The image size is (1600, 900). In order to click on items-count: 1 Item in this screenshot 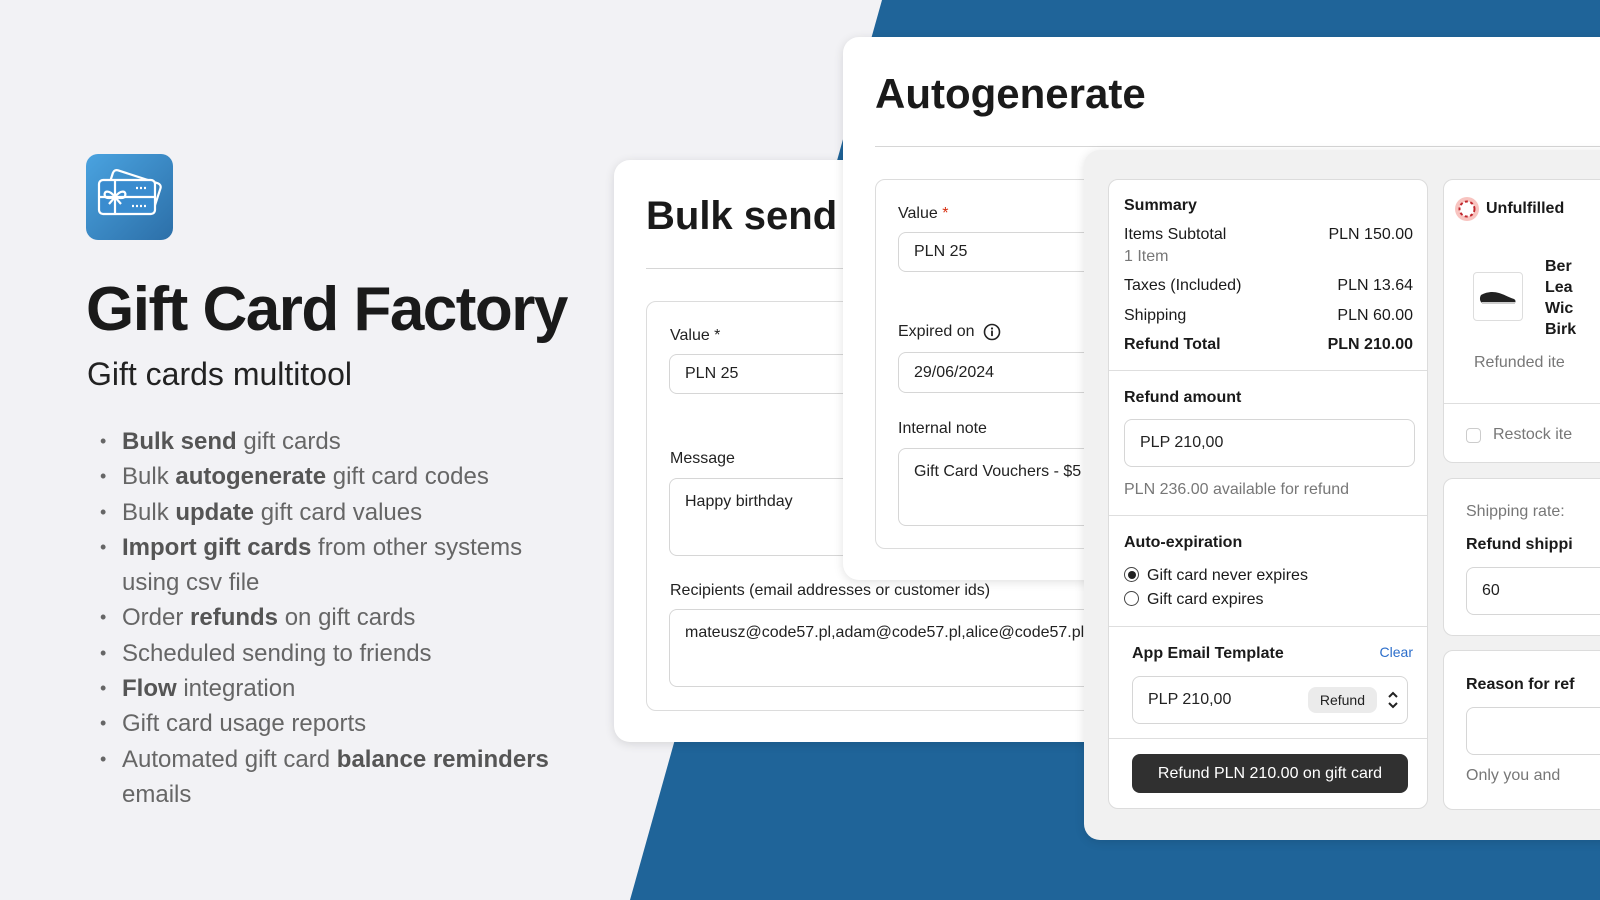, I will do `click(1146, 256)`.